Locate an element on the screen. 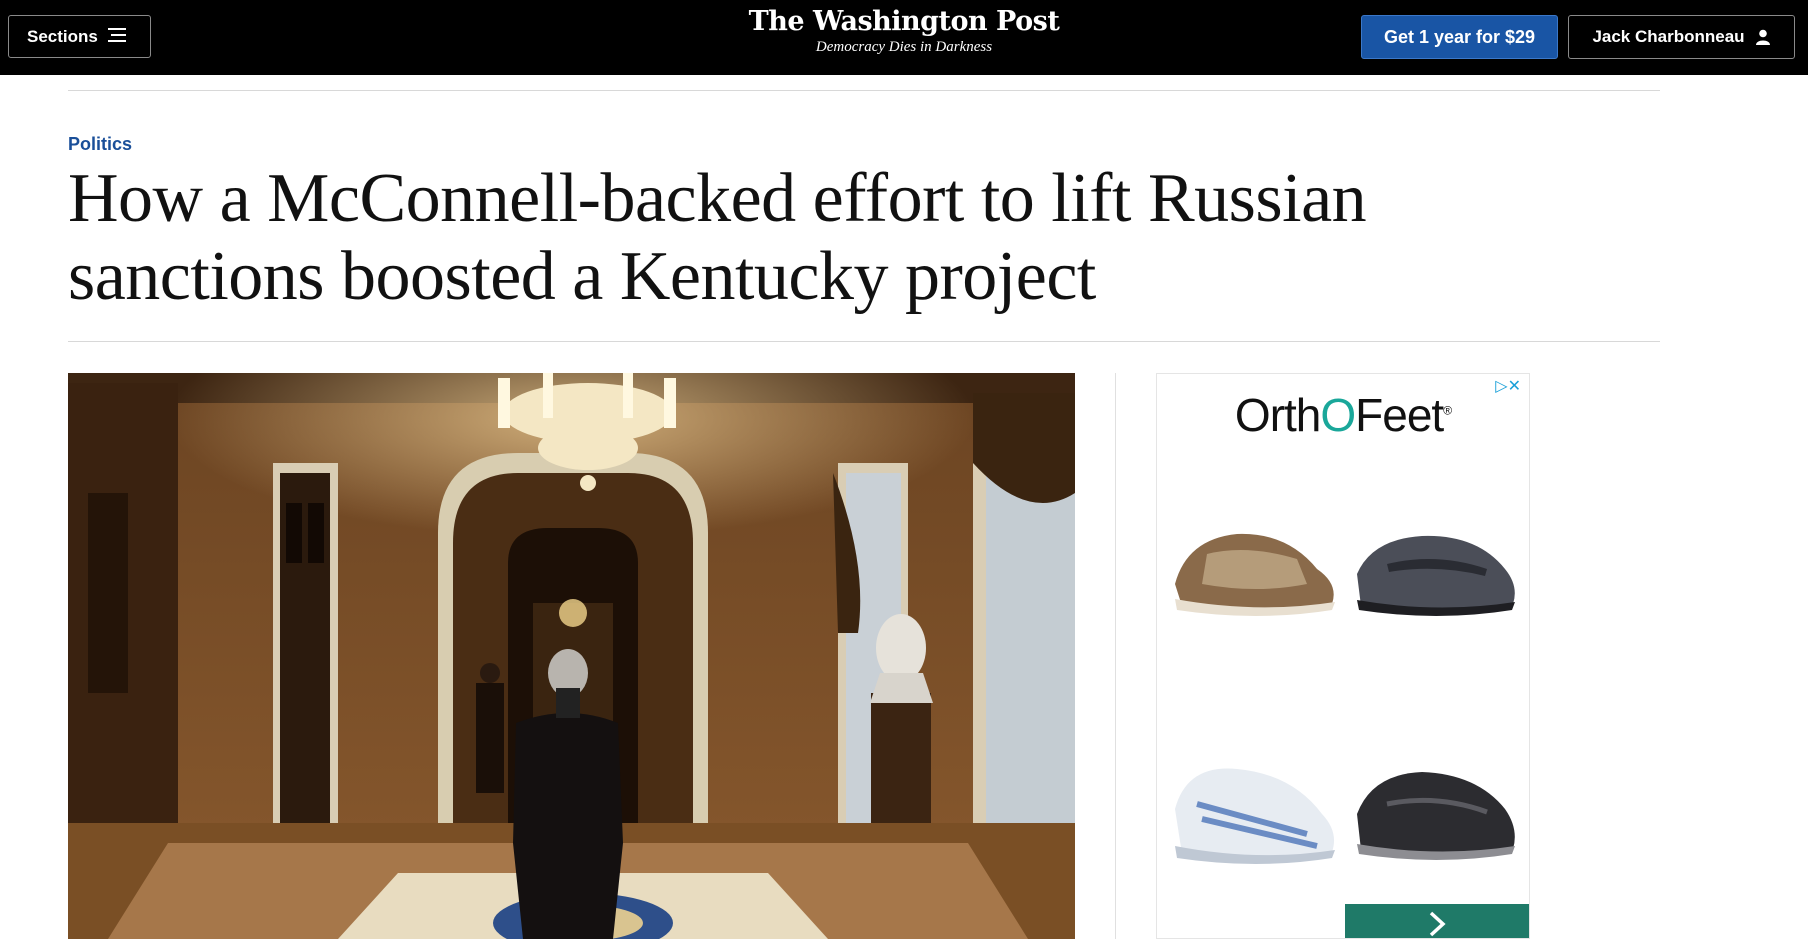 The height and width of the screenshot is (939, 1808). ad-brand-logo: OrthOFeet® is located at coordinates (1343, 415).